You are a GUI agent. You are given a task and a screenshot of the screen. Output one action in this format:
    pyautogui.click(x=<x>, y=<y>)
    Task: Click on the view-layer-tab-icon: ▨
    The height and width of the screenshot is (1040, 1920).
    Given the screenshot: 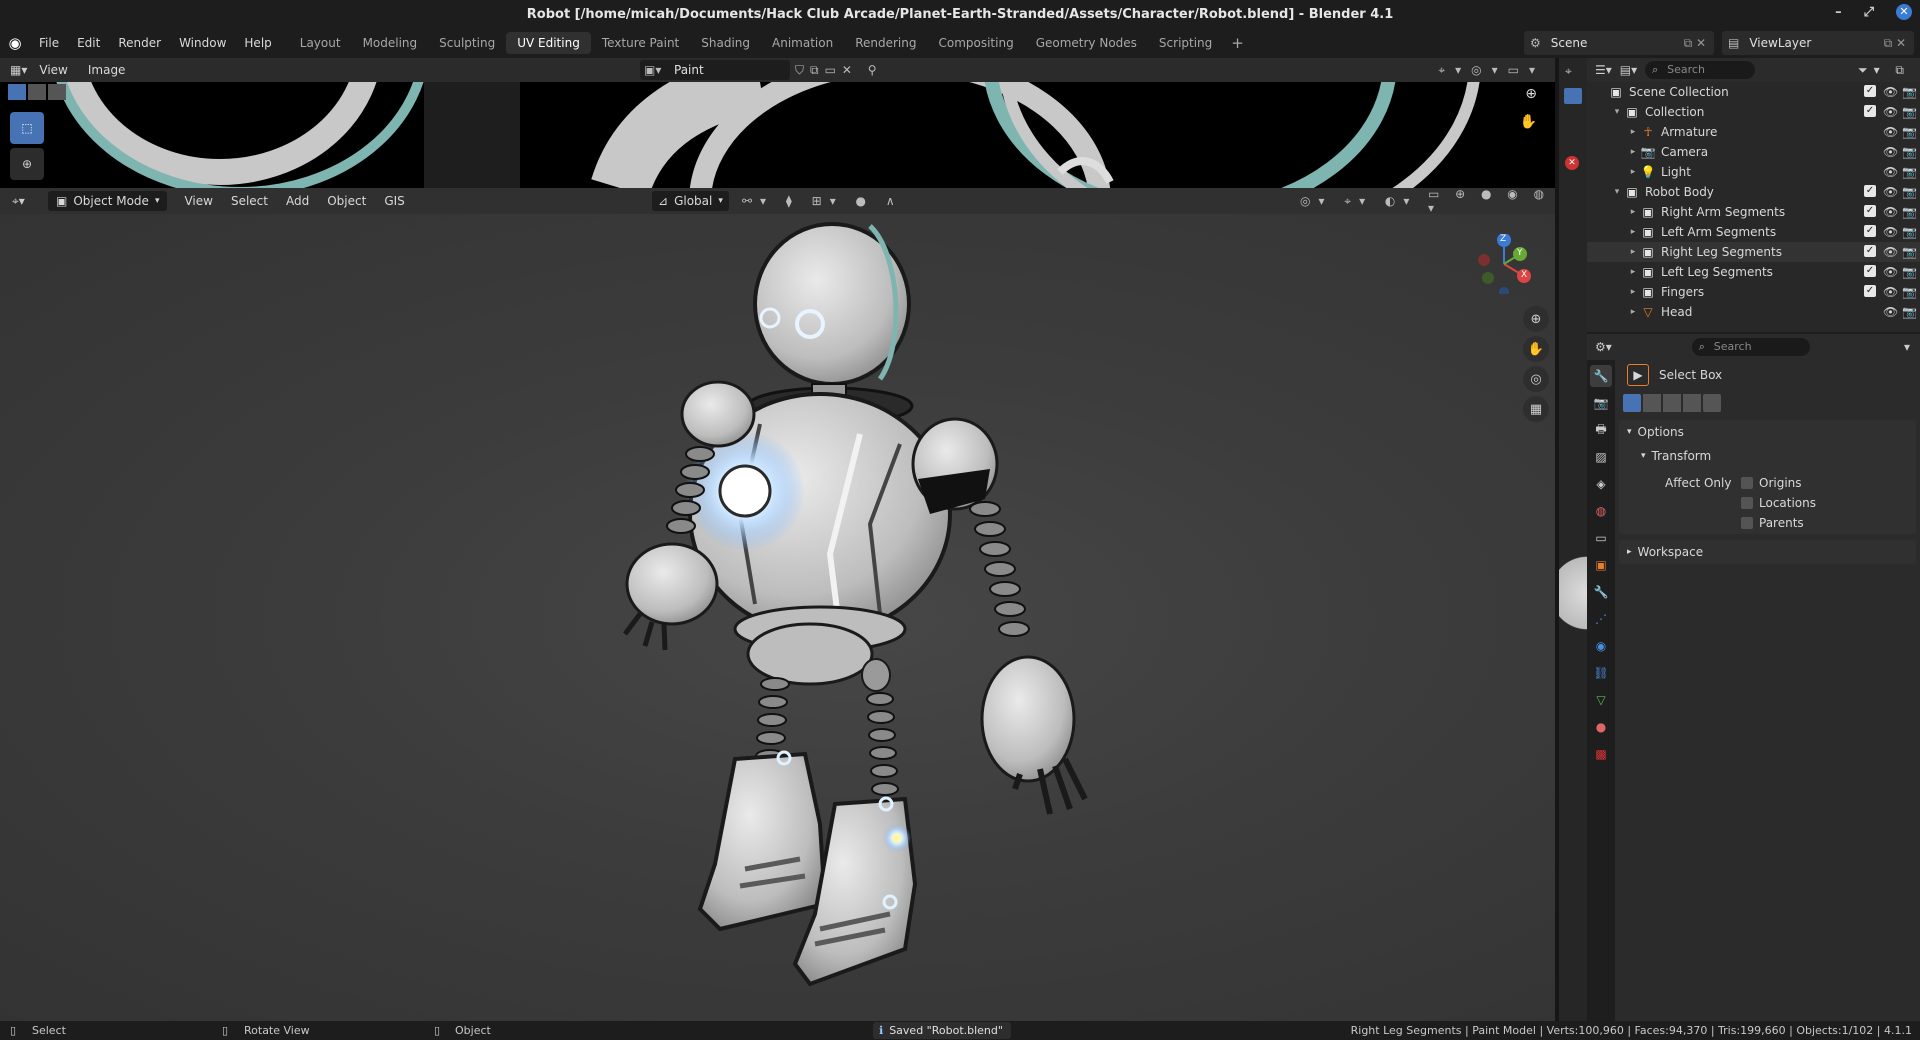 What is the action you would take?
    pyautogui.click(x=1601, y=457)
    